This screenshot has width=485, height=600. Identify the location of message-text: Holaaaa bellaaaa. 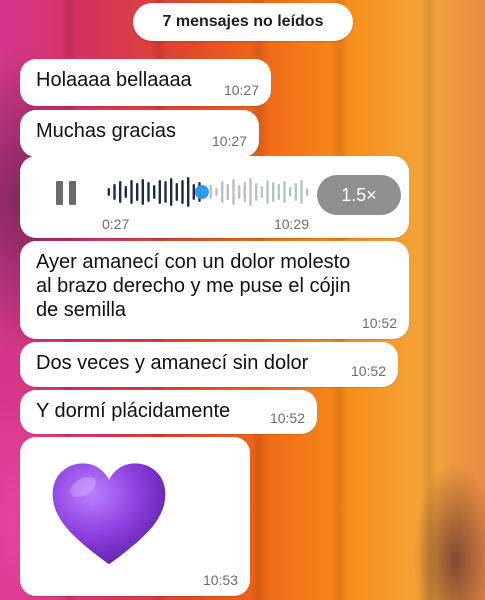
(114, 80).